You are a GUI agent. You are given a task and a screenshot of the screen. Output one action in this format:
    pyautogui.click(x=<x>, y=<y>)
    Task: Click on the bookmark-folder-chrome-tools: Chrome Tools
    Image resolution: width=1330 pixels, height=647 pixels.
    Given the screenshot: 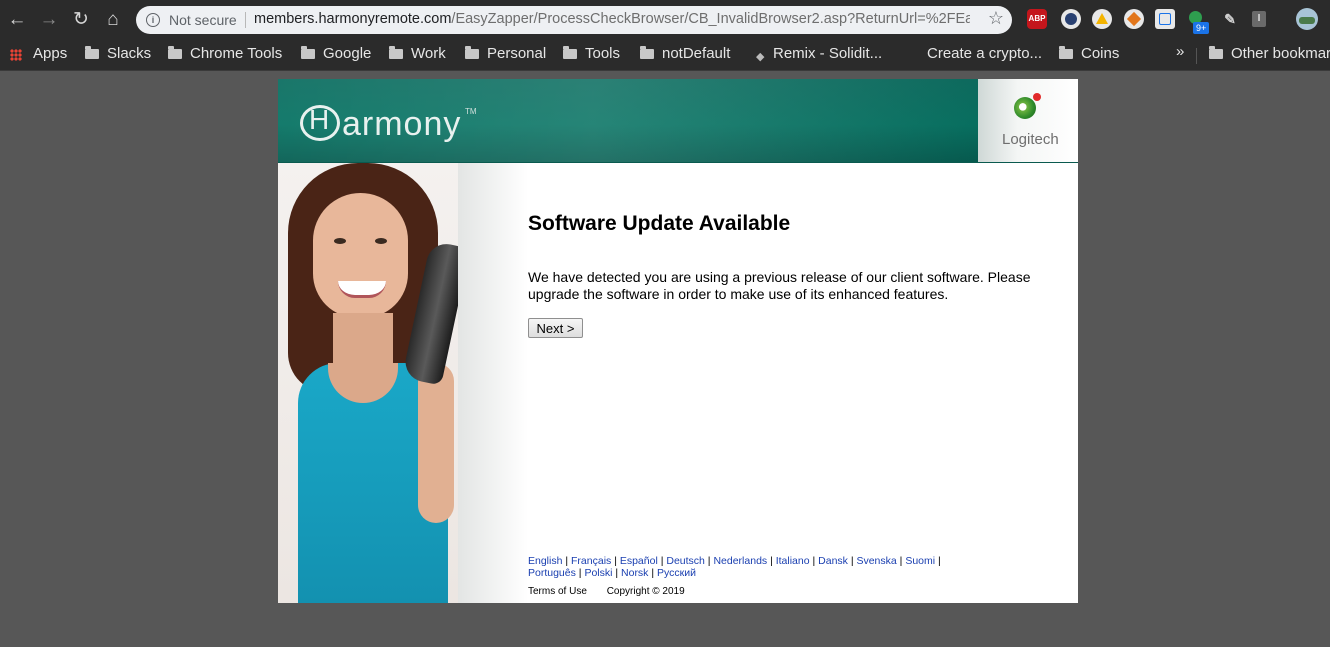 What is the action you would take?
    pyautogui.click(x=228, y=54)
    